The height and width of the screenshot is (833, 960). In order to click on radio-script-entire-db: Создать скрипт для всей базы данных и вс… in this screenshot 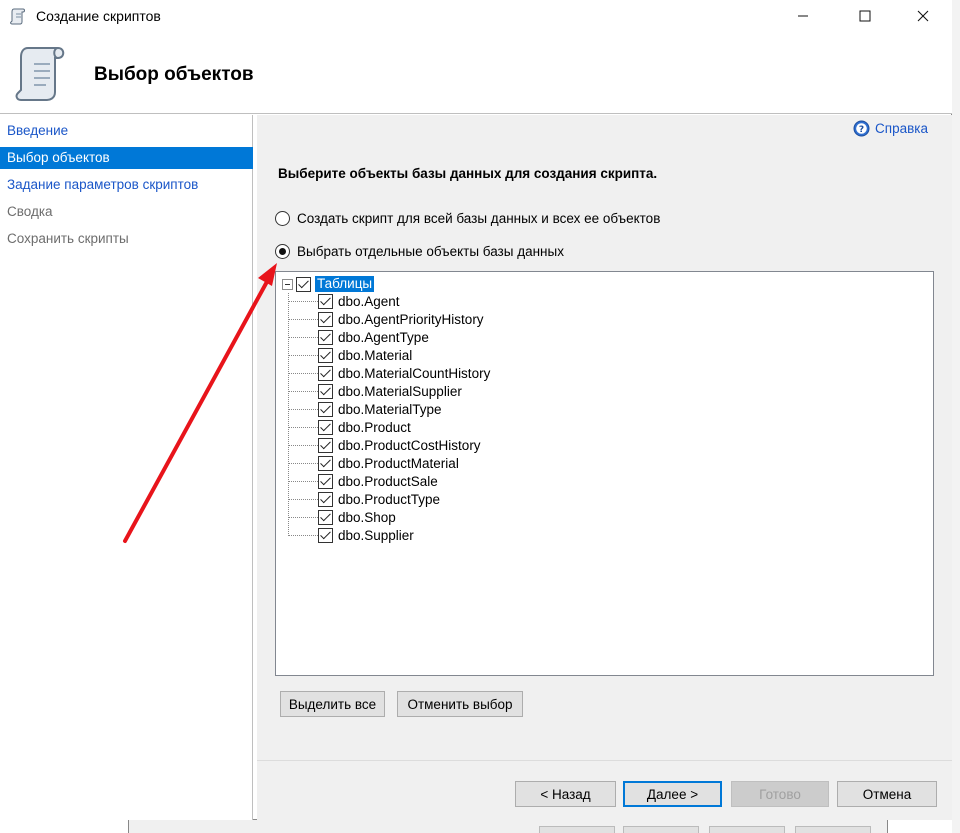, I will do `click(467, 218)`.